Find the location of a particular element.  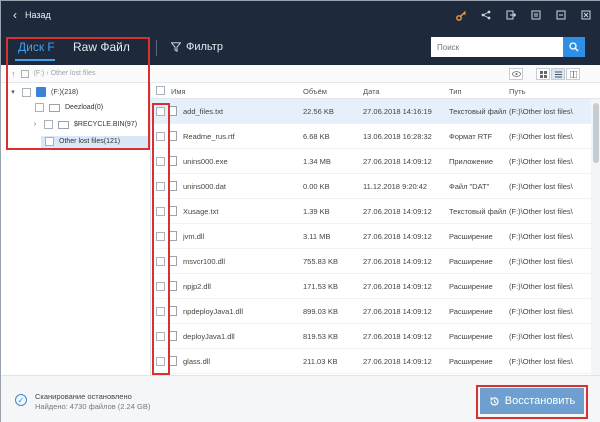

restore-button: Восстановить is located at coordinates (532, 401).